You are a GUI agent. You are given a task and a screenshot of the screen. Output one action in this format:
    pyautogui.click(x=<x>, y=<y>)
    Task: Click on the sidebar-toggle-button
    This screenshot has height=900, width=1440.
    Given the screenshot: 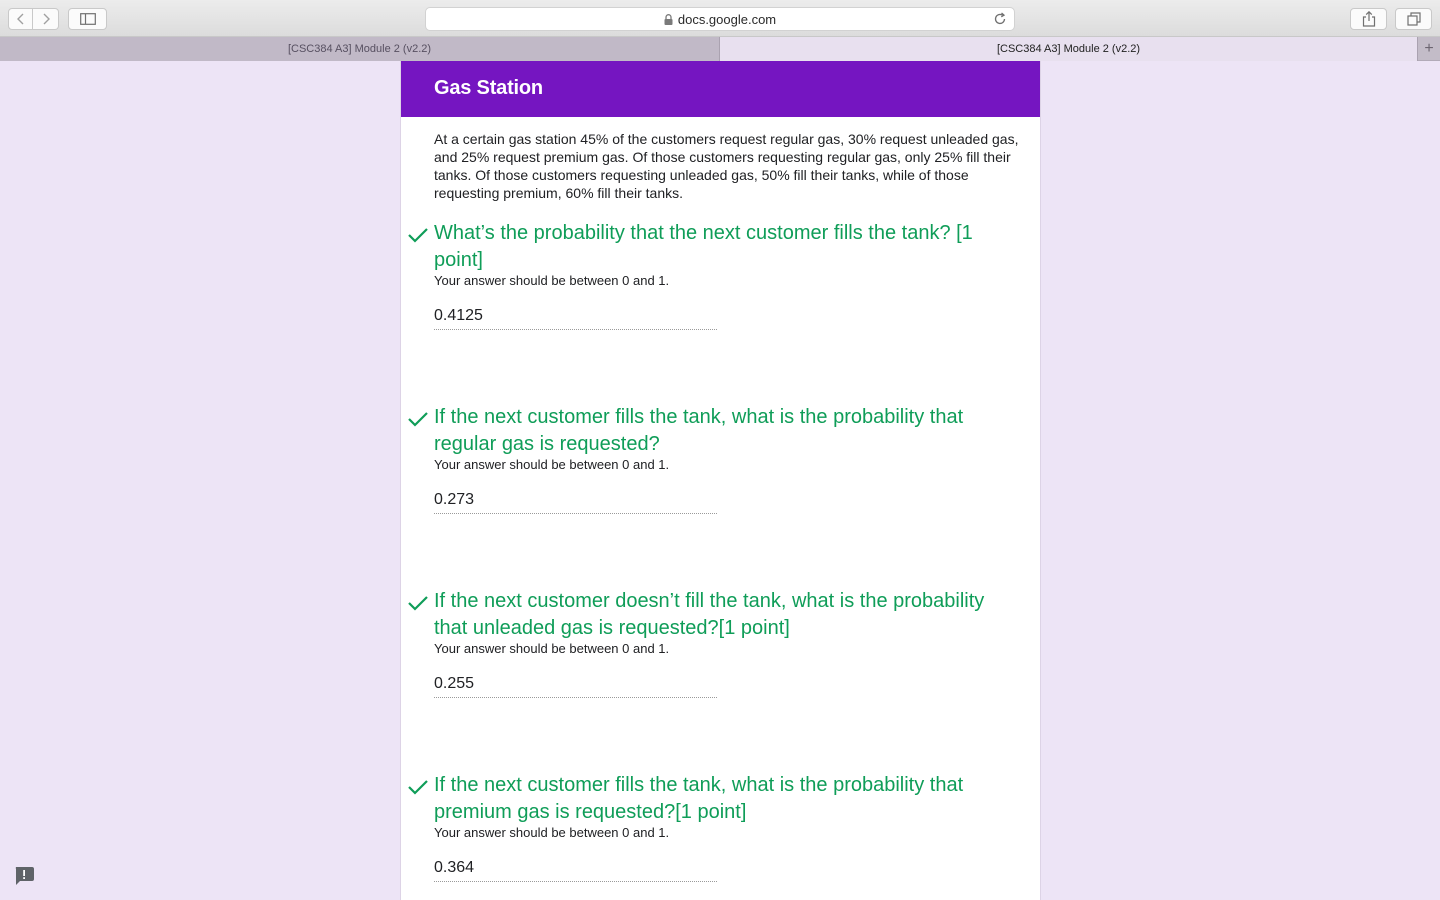 What is the action you would take?
    pyautogui.click(x=87, y=19)
    